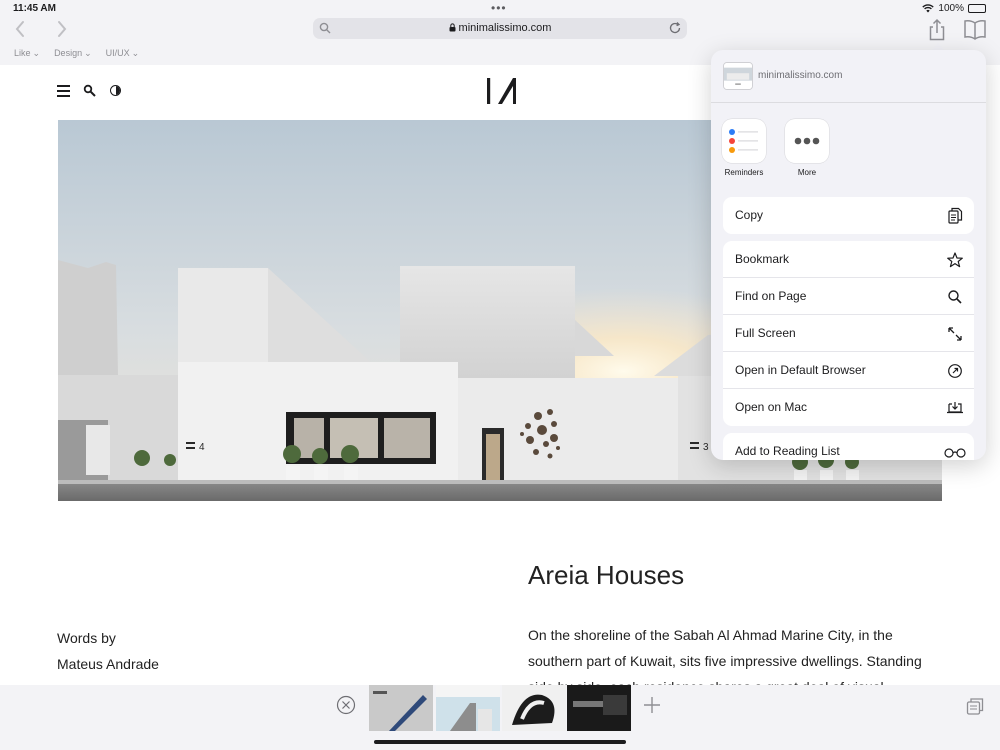 The height and width of the screenshot is (750, 1000). What do you see at coordinates (800, 370) in the screenshot?
I see `action-label: Open in Default Browser` at bounding box center [800, 370].